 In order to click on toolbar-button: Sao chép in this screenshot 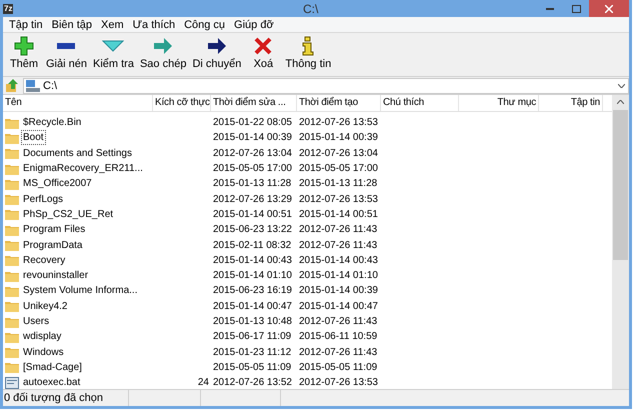, I will do `click(163, 53)`.